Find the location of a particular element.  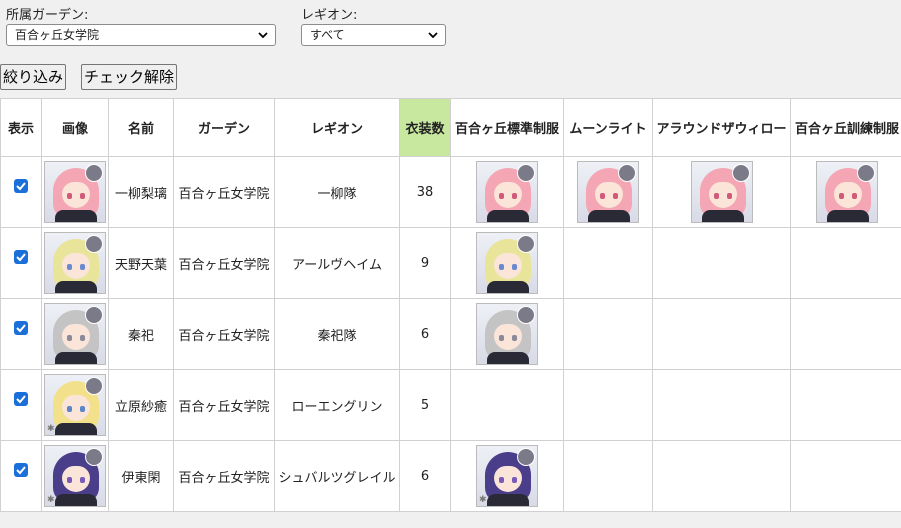

legion-cell: 一柳隊 is located at coordinates (337, 192).